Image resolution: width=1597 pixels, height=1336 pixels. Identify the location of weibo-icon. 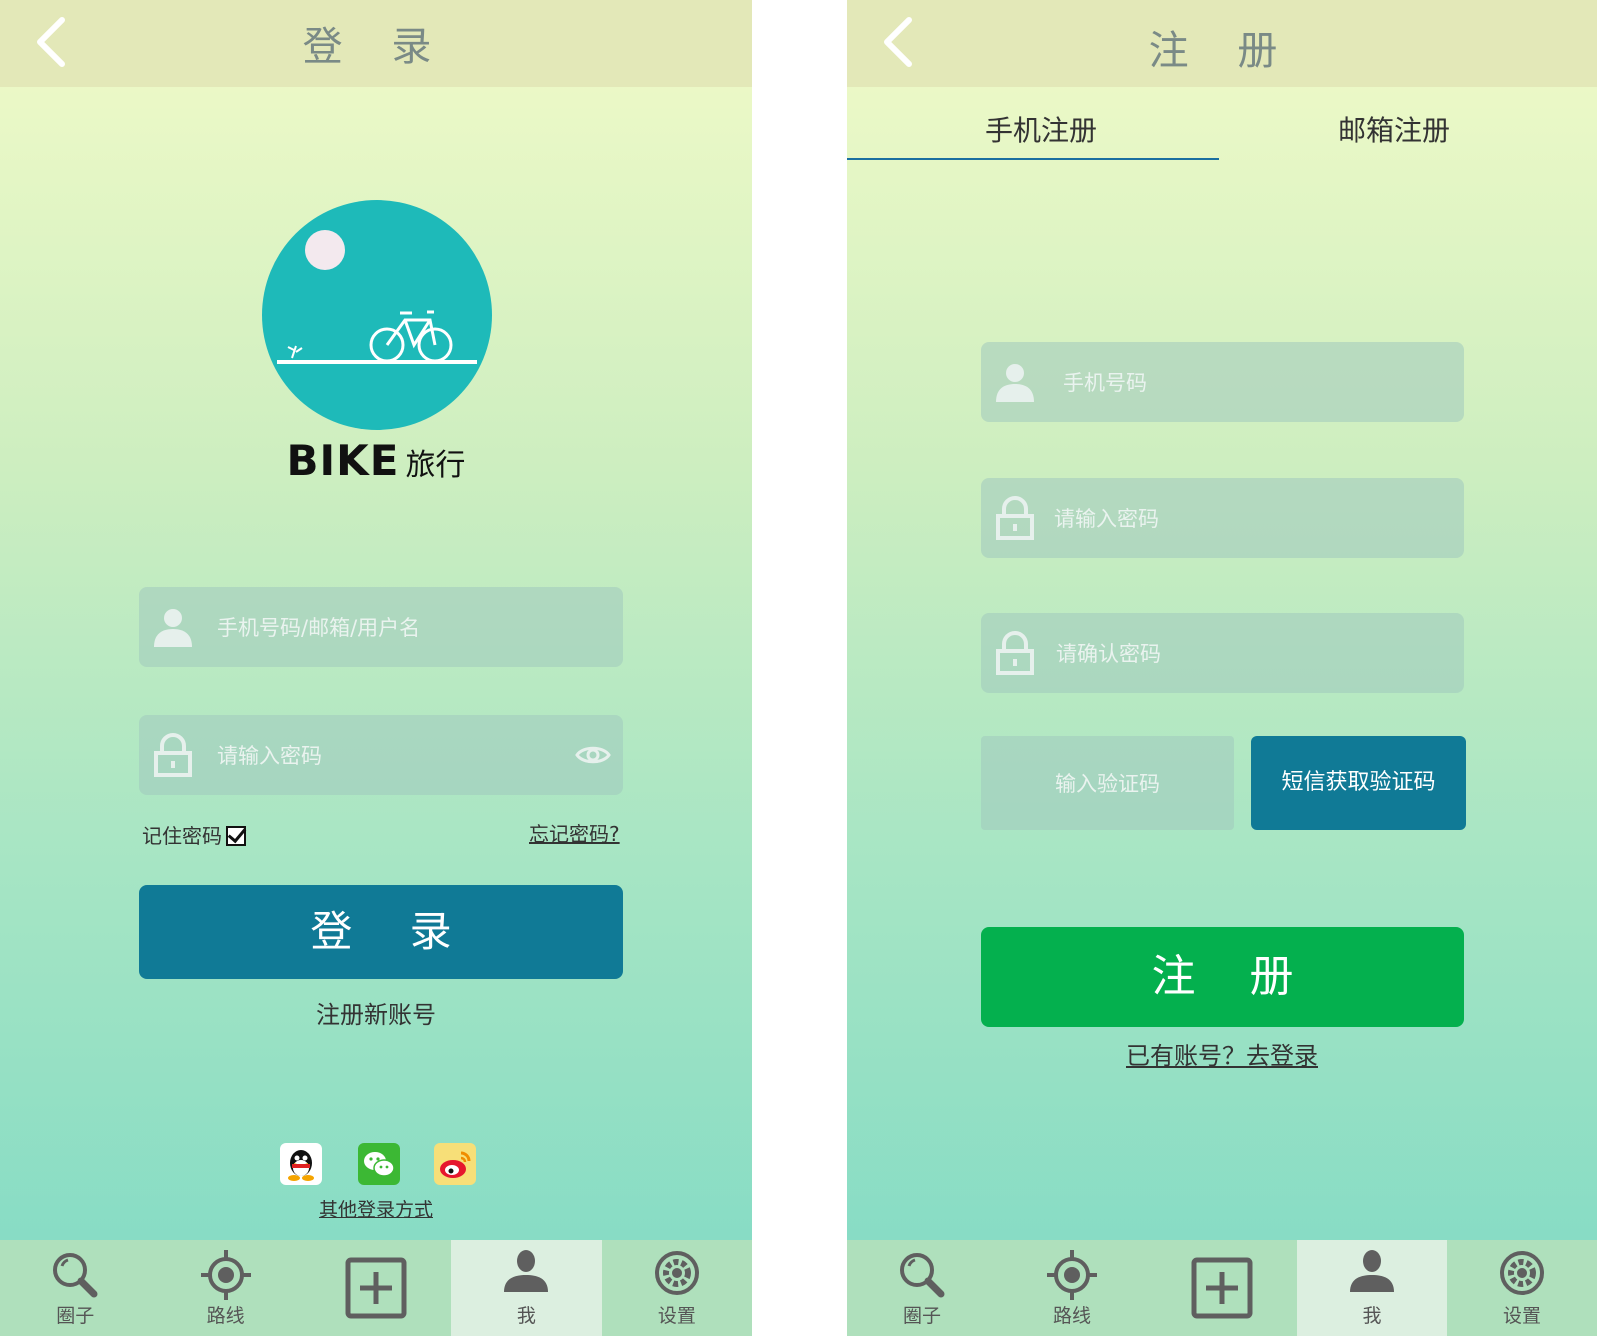
(455, 1164).